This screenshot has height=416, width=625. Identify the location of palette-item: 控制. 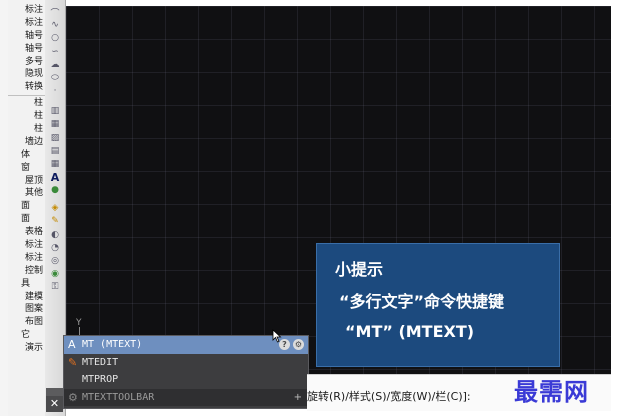
(26, 271).